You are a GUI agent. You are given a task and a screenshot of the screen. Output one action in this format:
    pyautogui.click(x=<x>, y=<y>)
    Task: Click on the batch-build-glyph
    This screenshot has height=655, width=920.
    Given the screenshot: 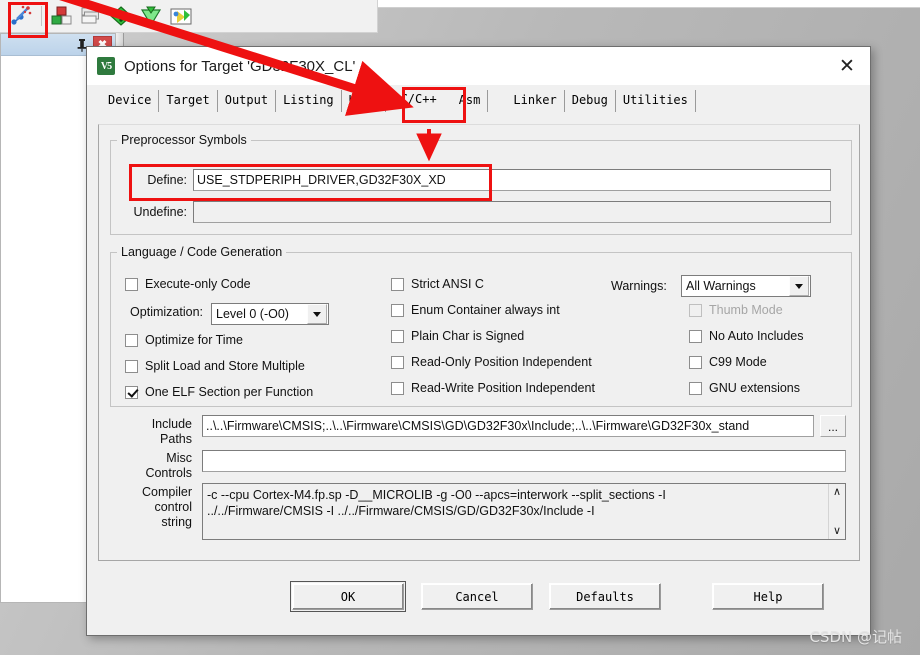 What is the action you would take?
    pyautogui.click(x=151, y=16)
    